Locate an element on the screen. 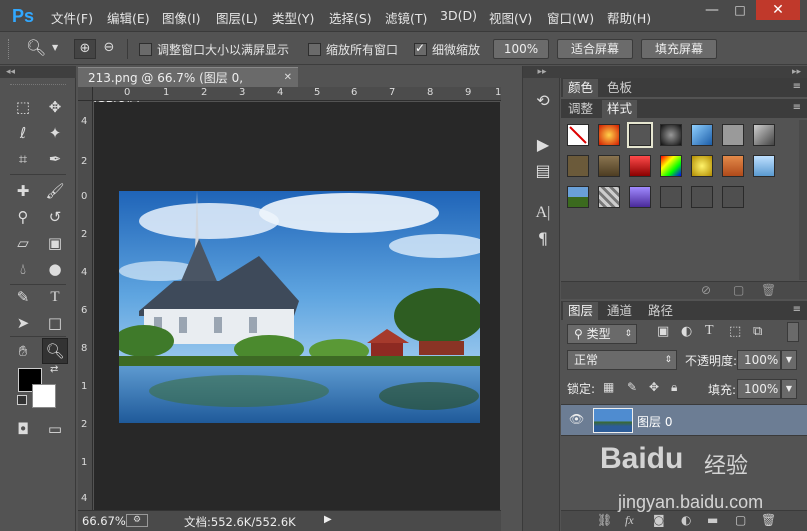  filter-toggle is located at coordinates (793, 332).